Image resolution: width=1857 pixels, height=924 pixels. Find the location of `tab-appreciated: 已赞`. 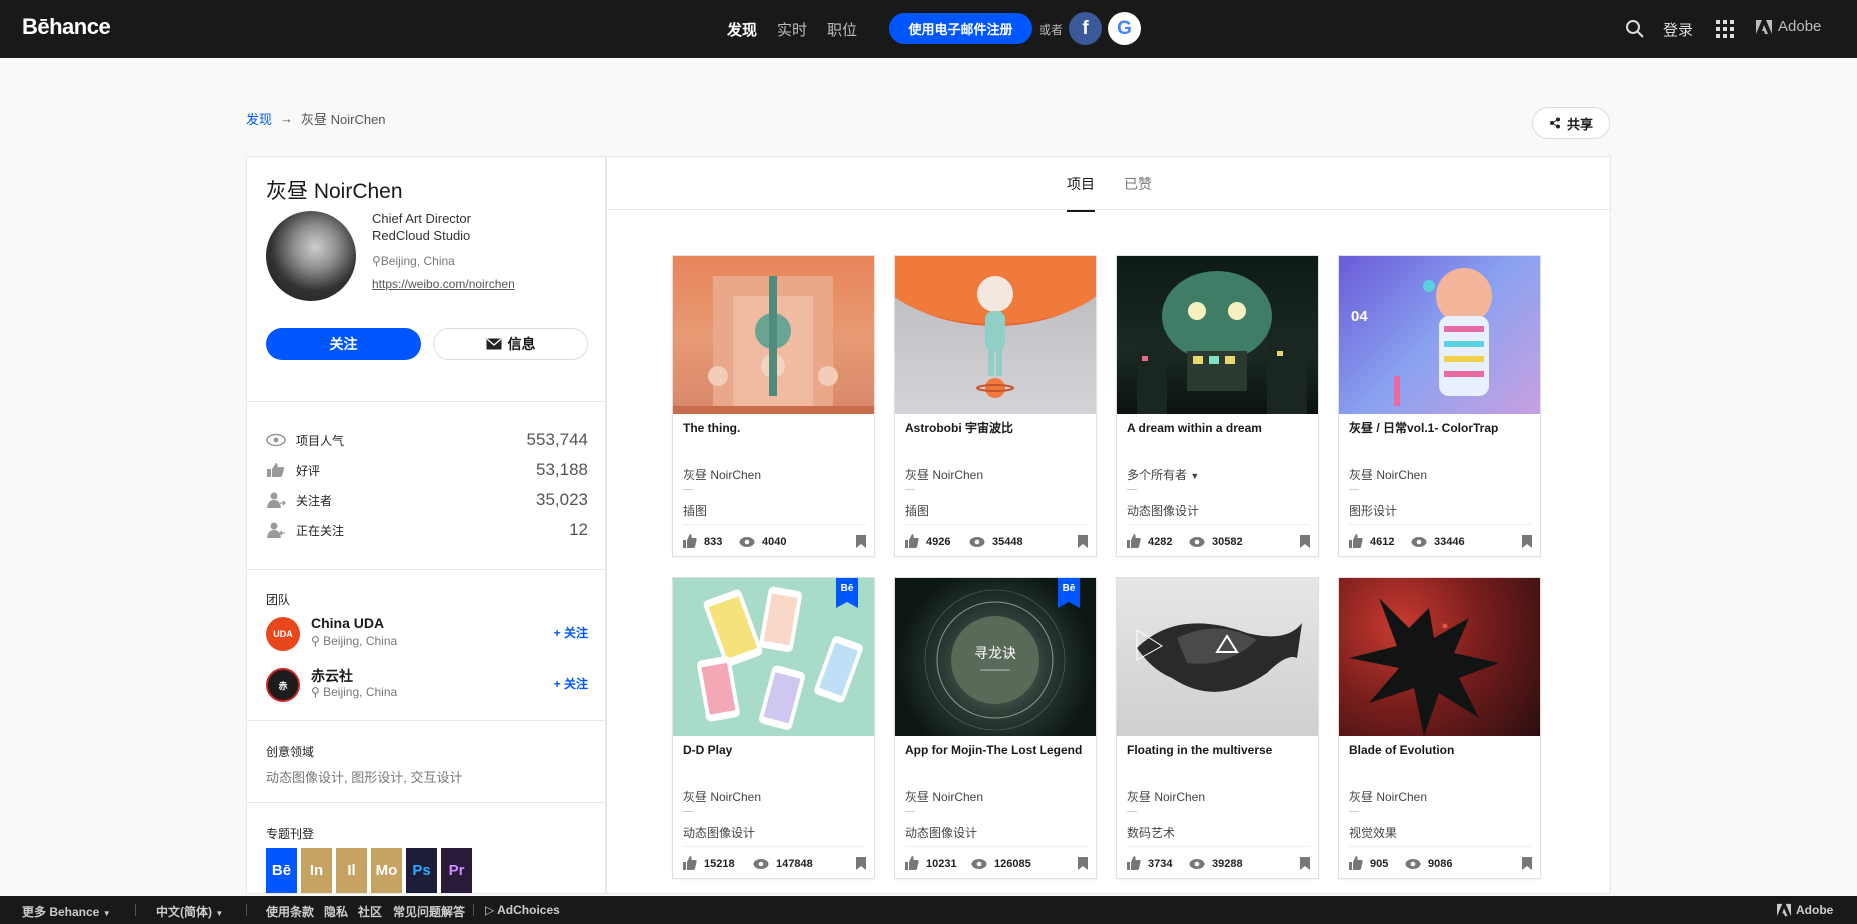

tab-appreciated: 已赞 is located at coordinates (1138, 184).